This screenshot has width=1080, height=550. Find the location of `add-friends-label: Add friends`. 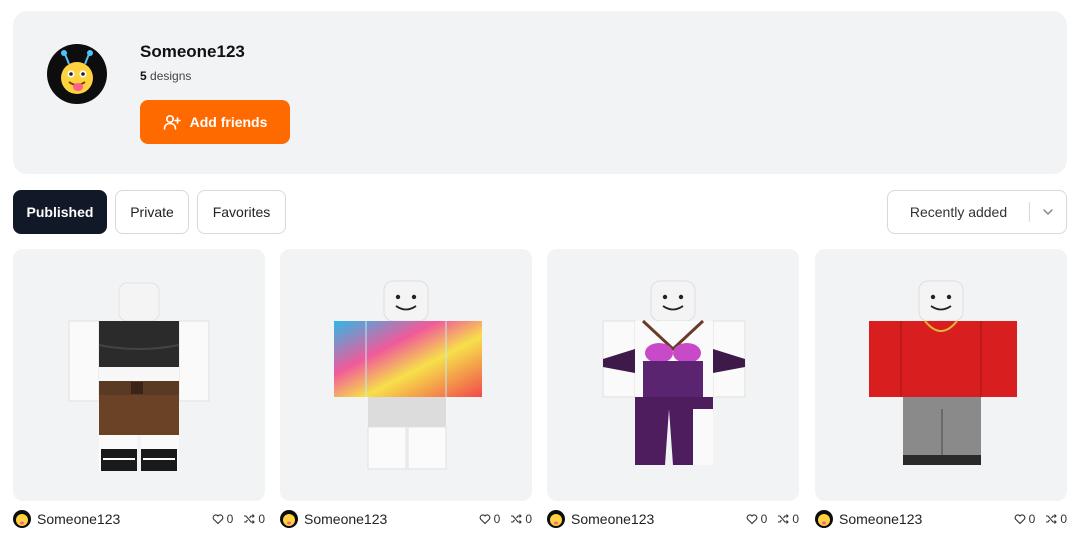

add-friends-label: Add friends is located at coordinates (228, 122).